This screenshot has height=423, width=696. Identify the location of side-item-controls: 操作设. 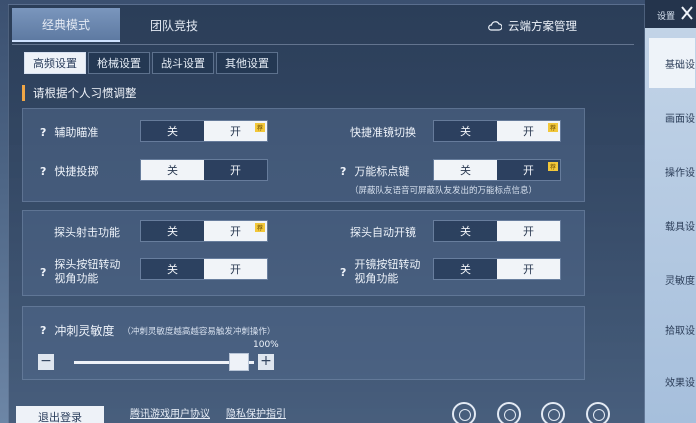
(672, 171).